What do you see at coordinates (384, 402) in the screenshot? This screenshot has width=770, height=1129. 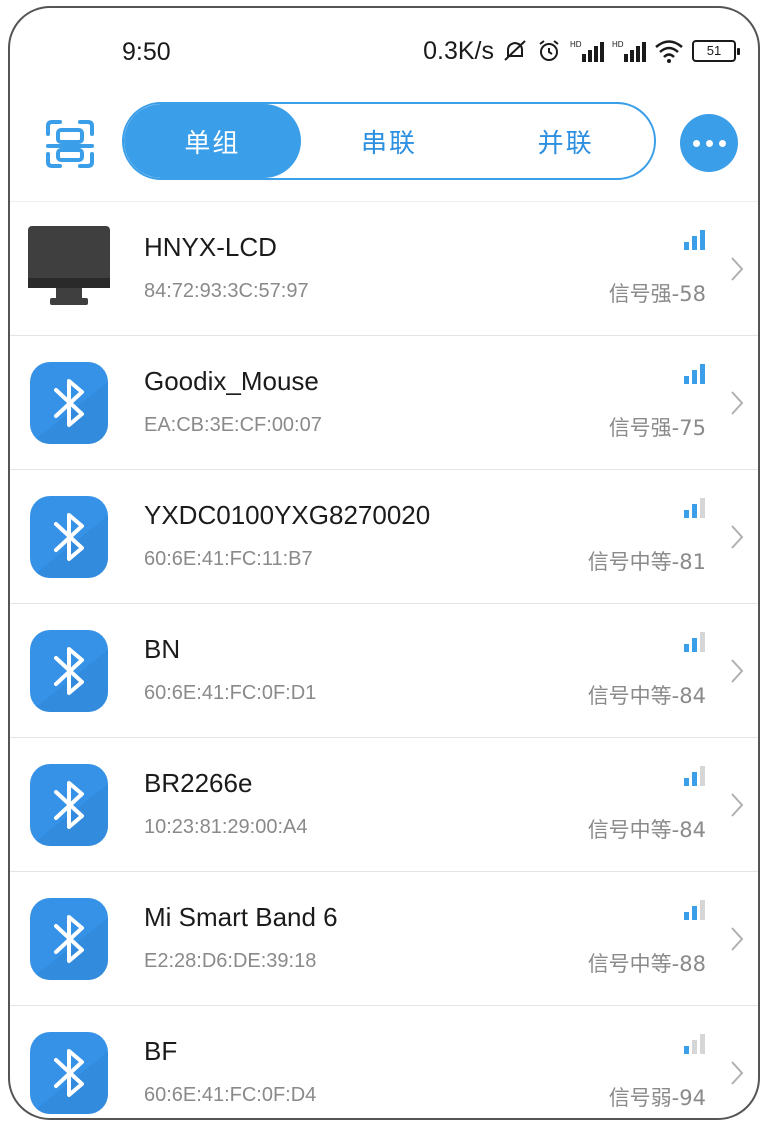 I see `list-item: Goodix_Mouse EA:CB:3E:CF:00:07 信号强-75` at bounding box center [384, 402].